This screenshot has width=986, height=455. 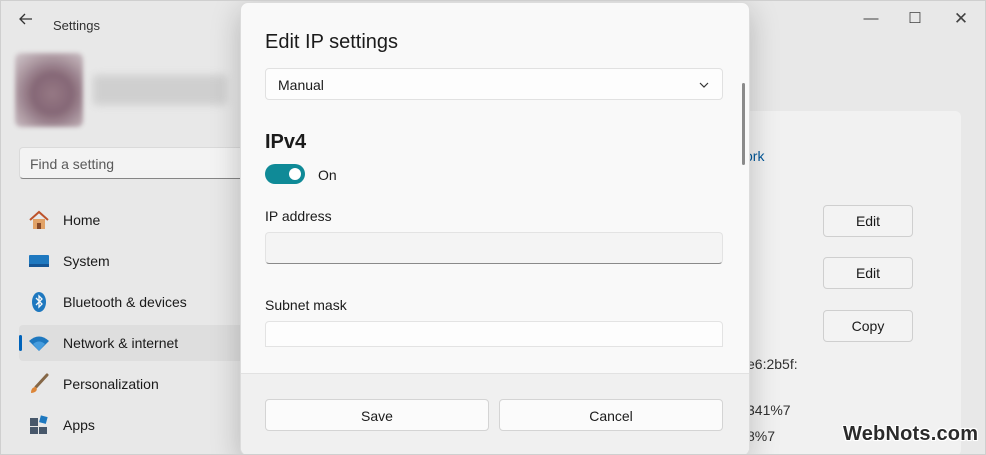 I want to click on dialog-title: Edit IP settings, so click(x=332, y=42).